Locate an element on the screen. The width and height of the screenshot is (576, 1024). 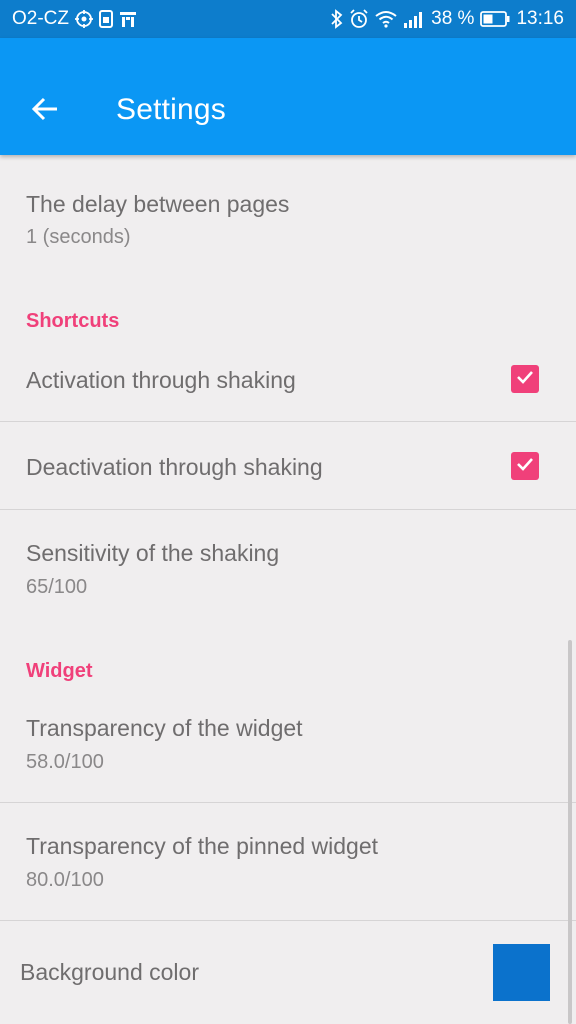
pref-deactivation-shaking: Deactivation through shaking is located at coordinates (288, 465).